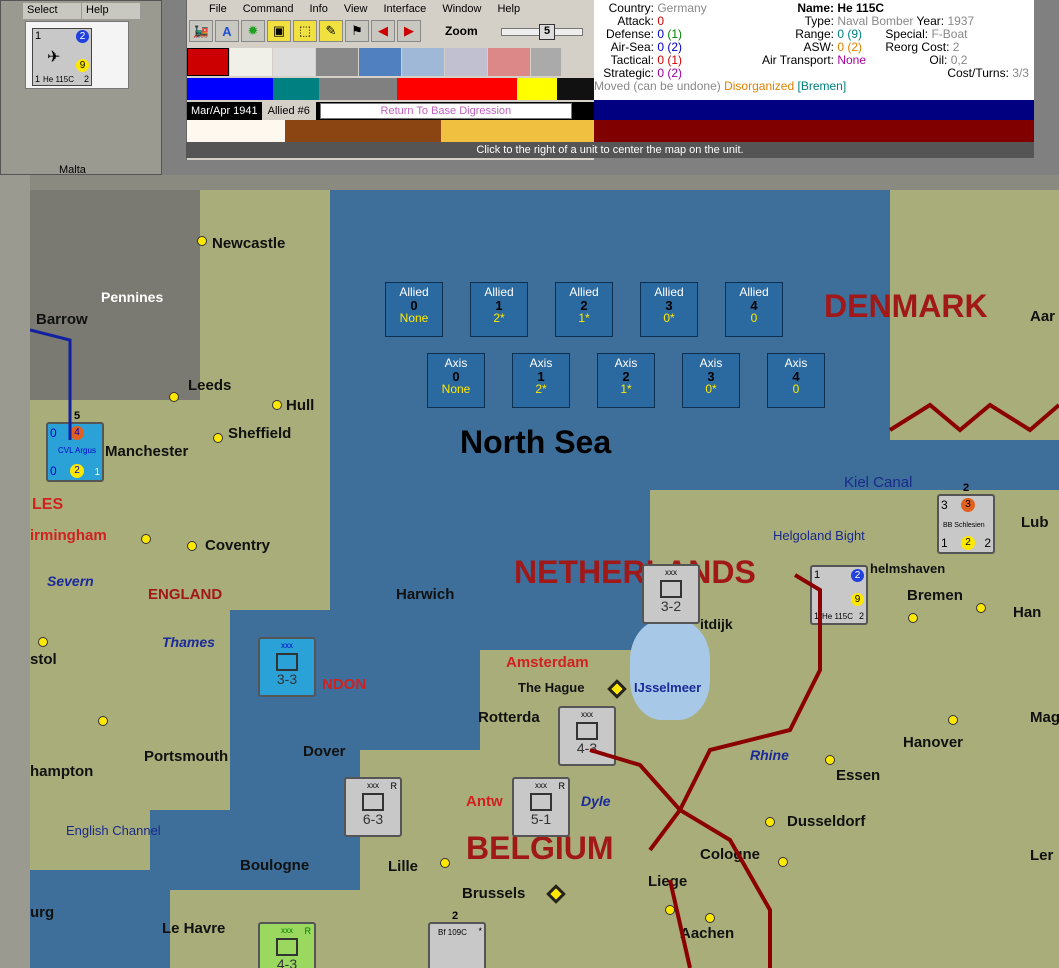 Image resolution: width=1059 pixels, height=968 pixels. Describe the element at coordinates (855, 47) in the screenshot. I see `asw-max: (2)` at that location.